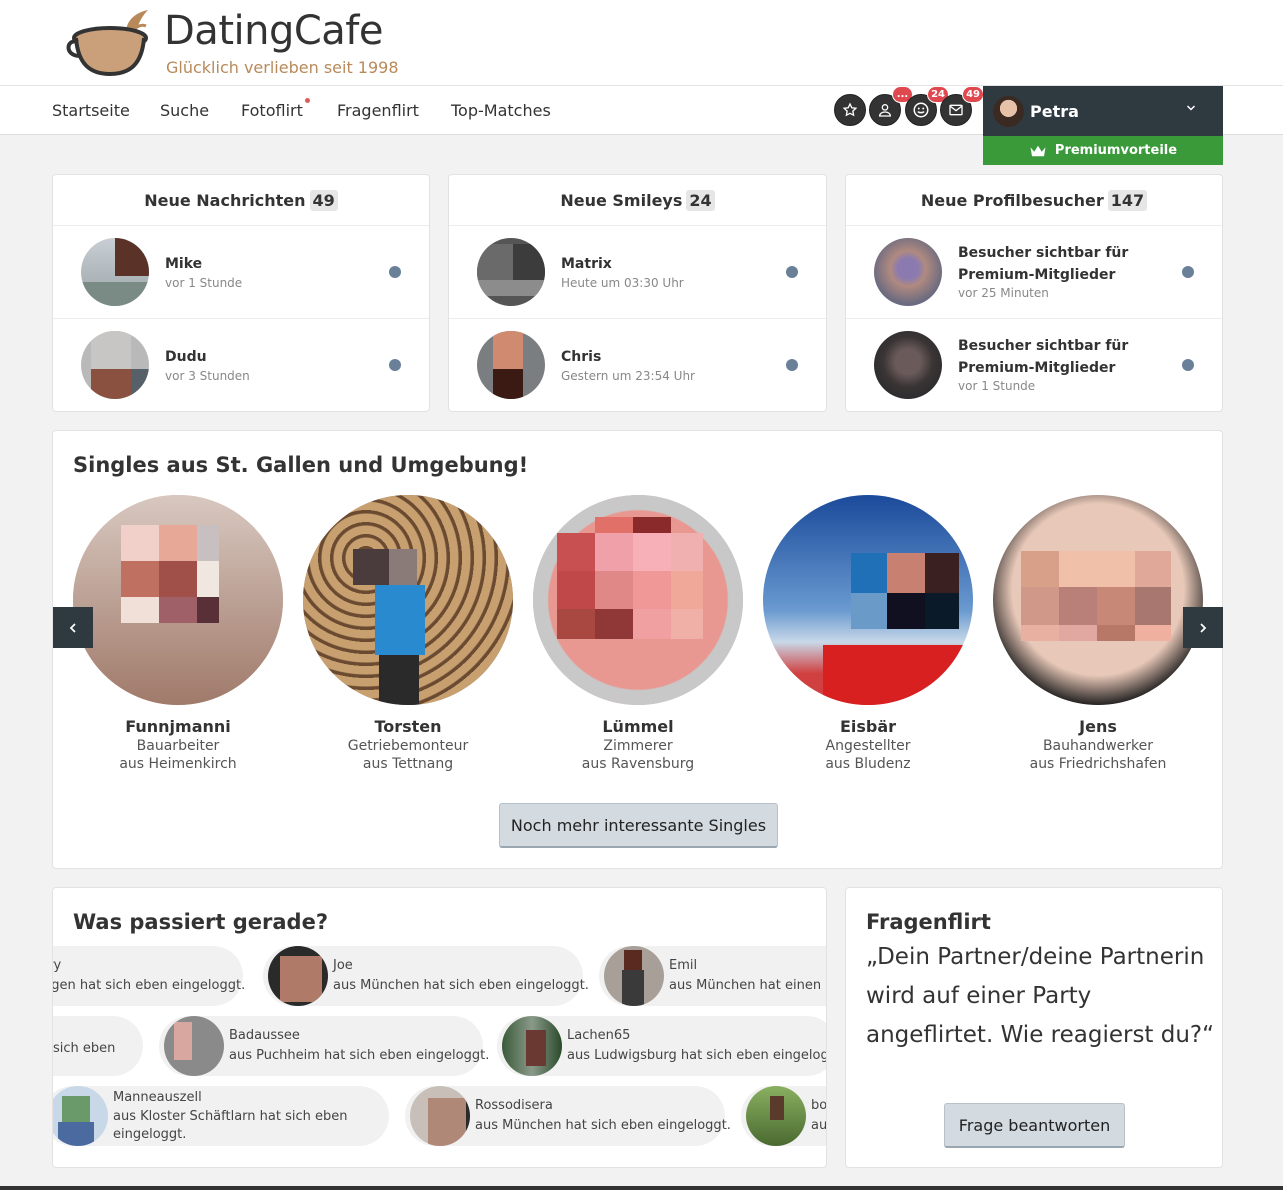 This screenshot has height=1190, width=1283. Describe the element at coordinates (201, 922) in the screenshot. I see `section-title: Was passiert gerade?` at that location.